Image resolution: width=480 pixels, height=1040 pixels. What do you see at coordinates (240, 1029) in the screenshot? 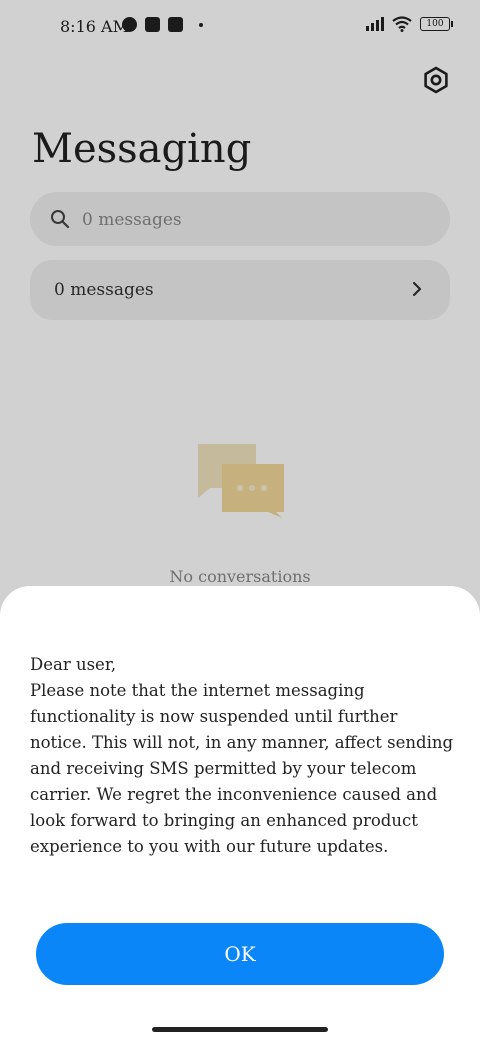
I see `home-indicator` at bounding box center [240, 1029].